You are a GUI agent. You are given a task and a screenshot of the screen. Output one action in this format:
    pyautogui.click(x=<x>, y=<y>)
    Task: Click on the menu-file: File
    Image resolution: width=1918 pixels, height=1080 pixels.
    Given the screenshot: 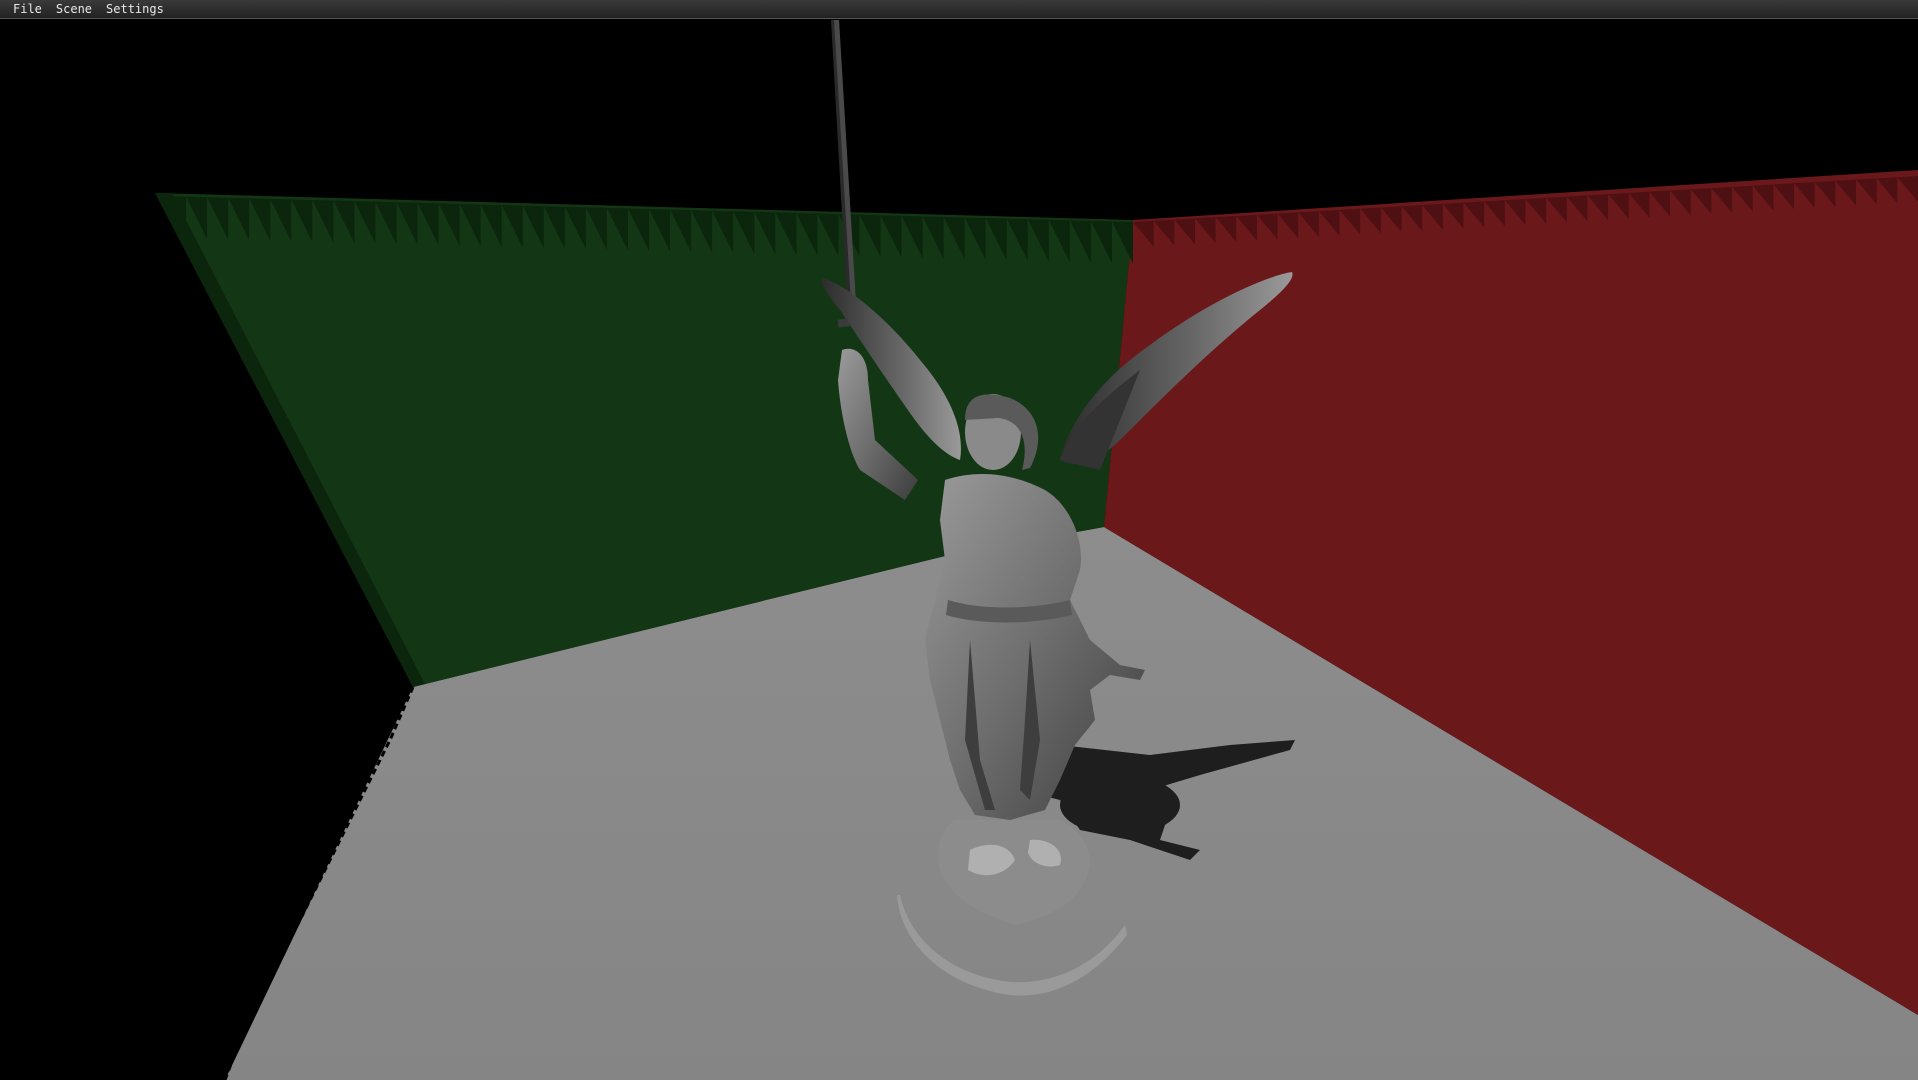 What is the action you would take?
    pyautogui.click(x=27, y=9)
    